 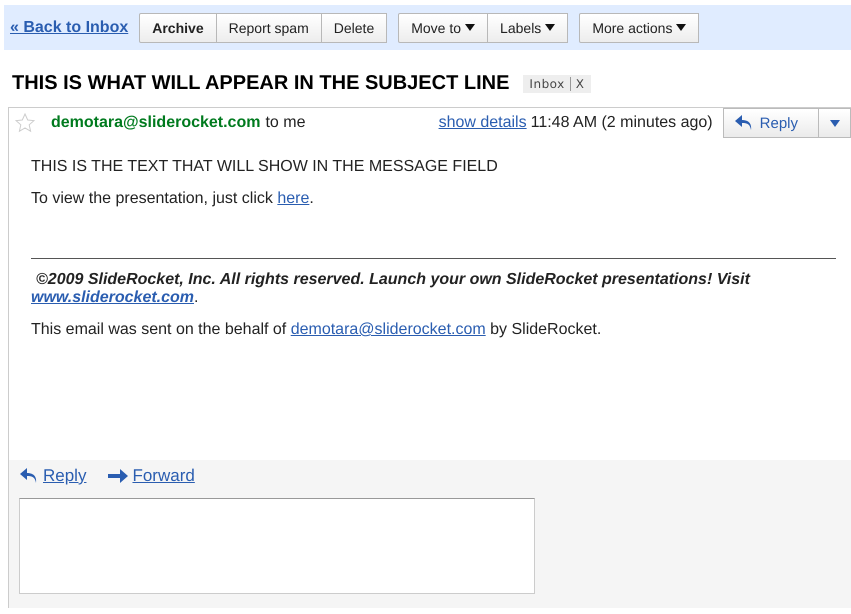 I want to click on reply-link: Reply, so click(x=52, y=476).